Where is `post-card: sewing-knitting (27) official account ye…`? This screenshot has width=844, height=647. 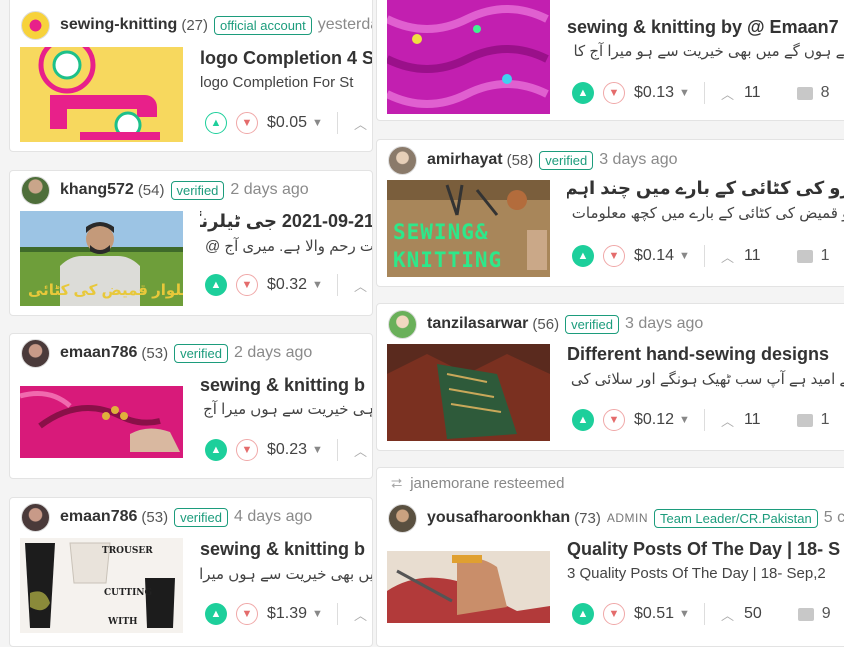
post-card: sewing-knitting (27) official account ye… is located at coordinates (191, 76).